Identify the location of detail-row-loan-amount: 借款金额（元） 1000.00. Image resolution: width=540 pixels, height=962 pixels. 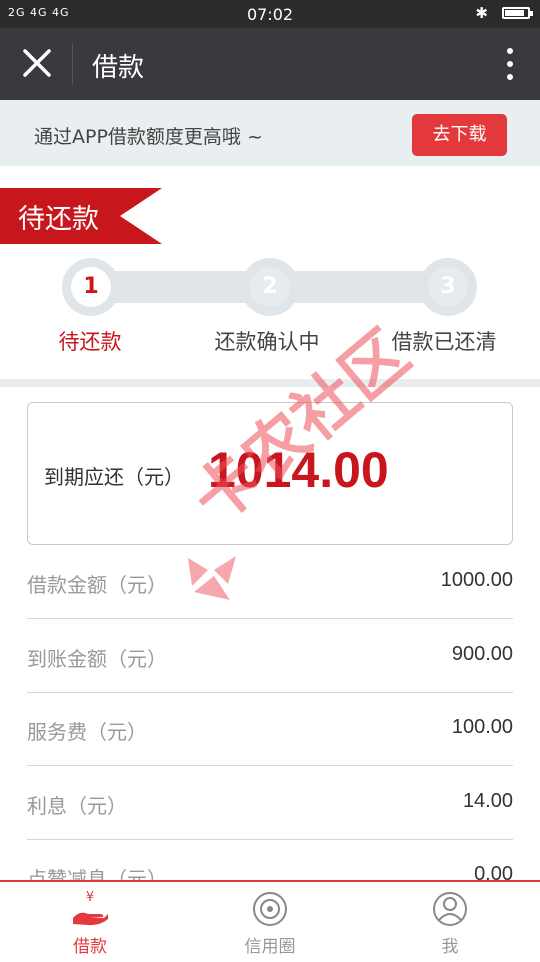
(270, 582).